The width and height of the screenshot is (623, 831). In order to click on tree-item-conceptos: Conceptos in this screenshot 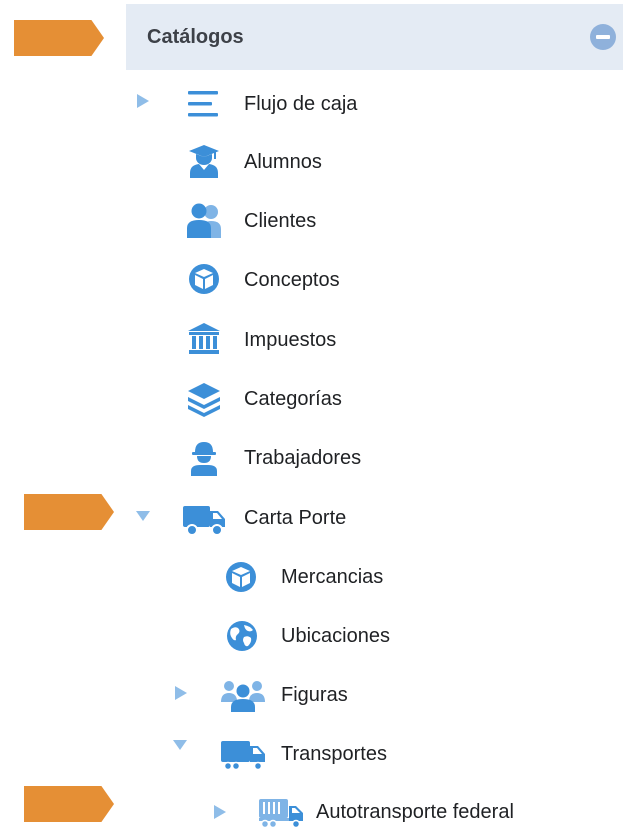, I will do `click(292, 280)`.